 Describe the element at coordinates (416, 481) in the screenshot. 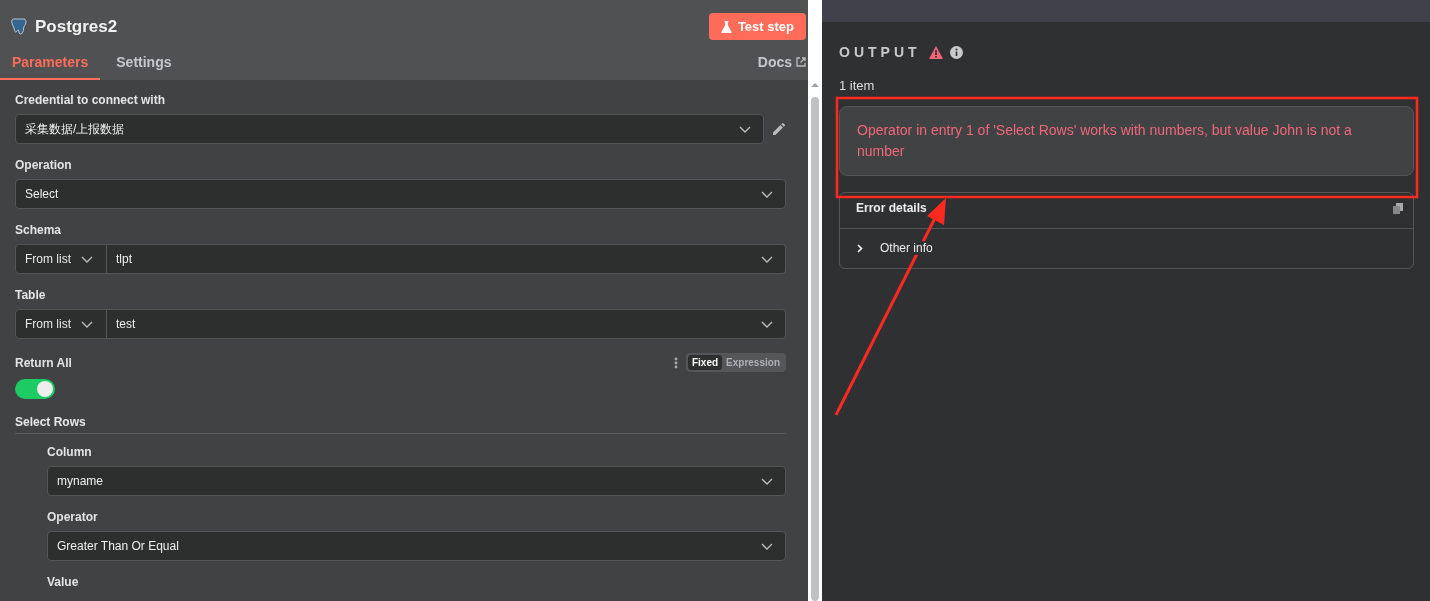

I see `dropdown-select: myname` at that location.